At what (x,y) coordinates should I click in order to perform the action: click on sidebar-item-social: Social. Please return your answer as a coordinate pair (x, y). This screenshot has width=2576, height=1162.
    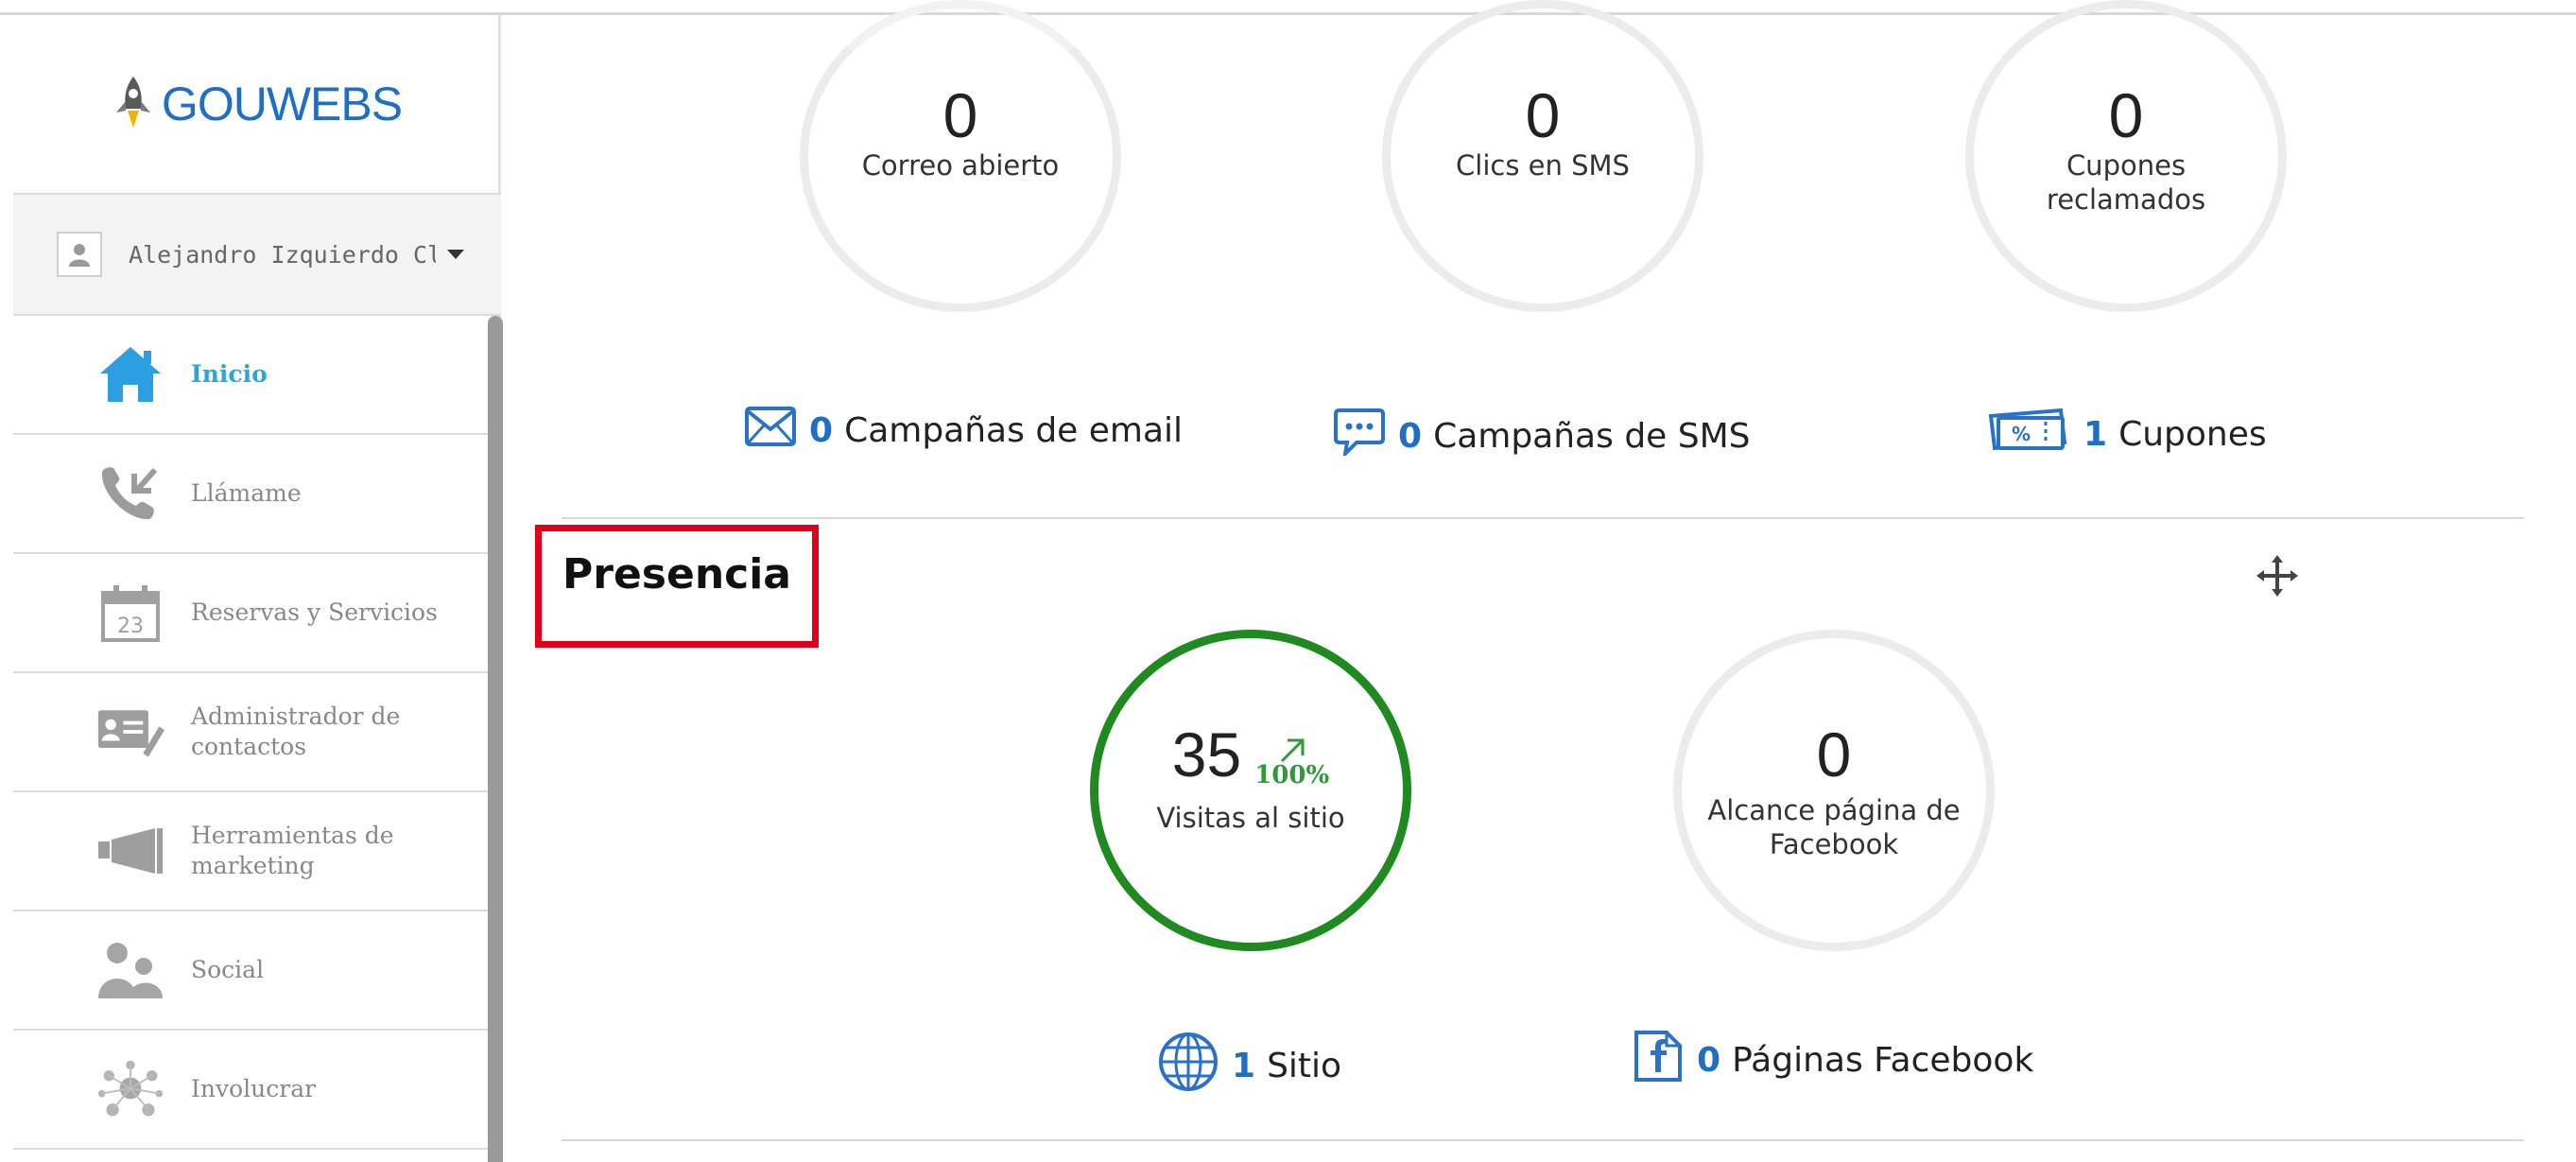
    Looking at the image, I should click on (250, 971).